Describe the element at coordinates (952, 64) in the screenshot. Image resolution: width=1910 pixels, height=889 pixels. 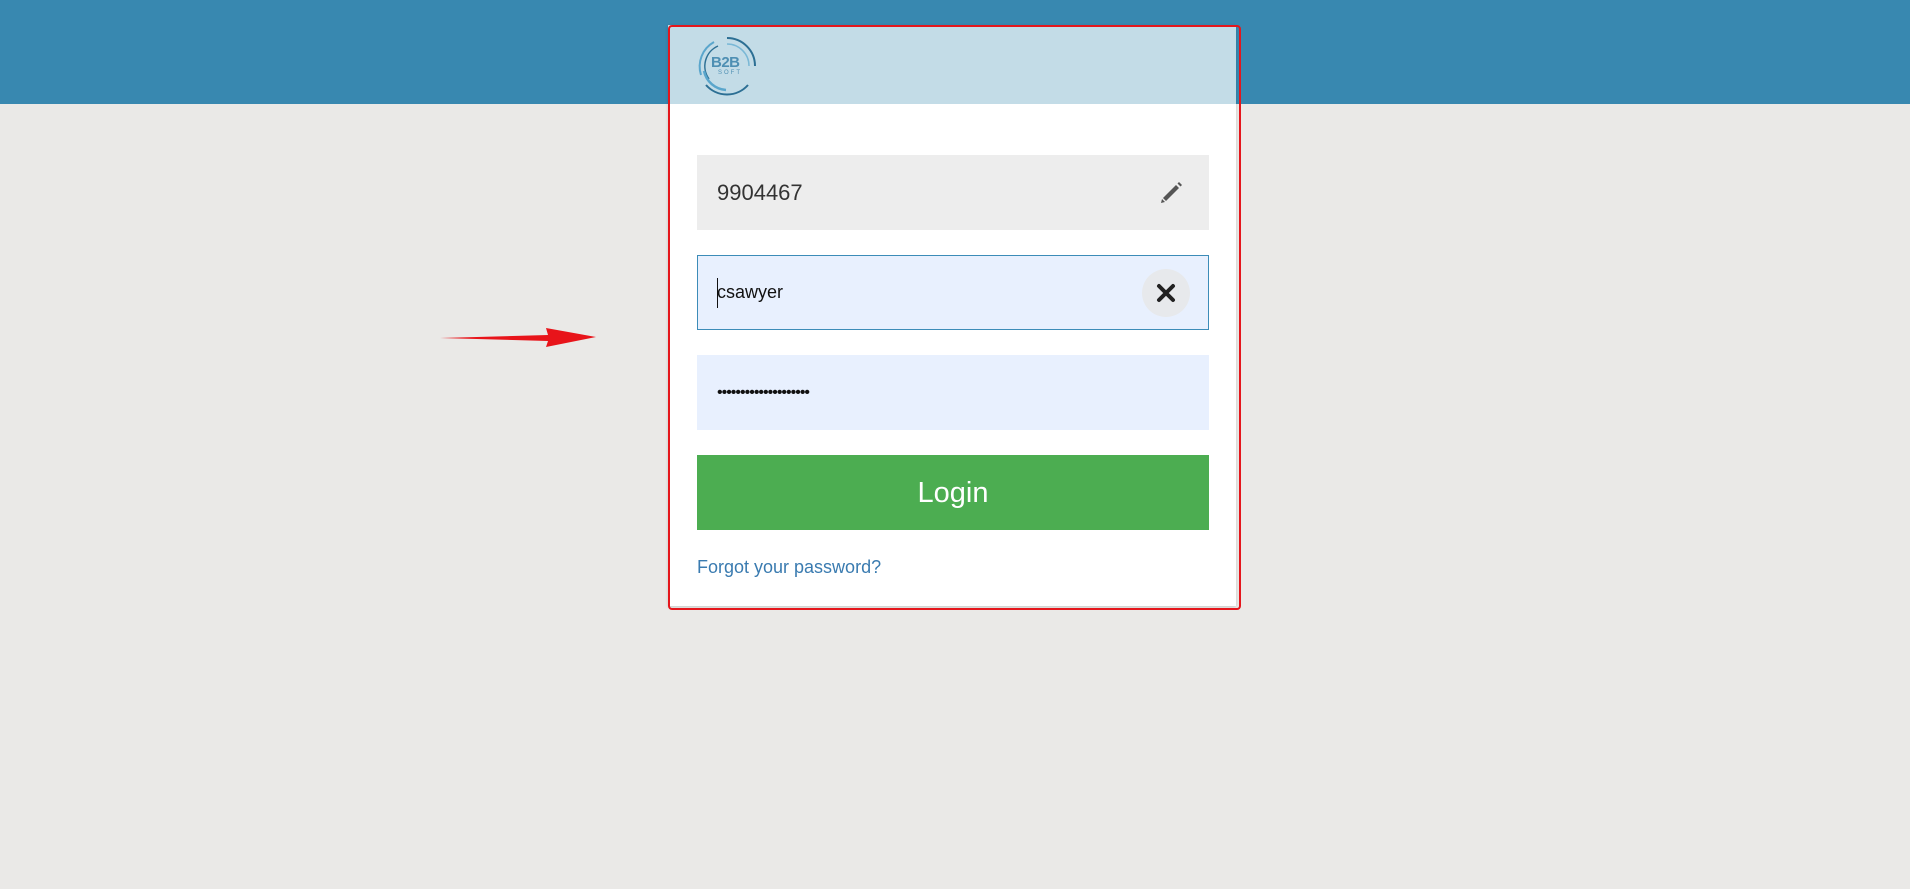
I see `card-header: B2B SOFT` at that location.